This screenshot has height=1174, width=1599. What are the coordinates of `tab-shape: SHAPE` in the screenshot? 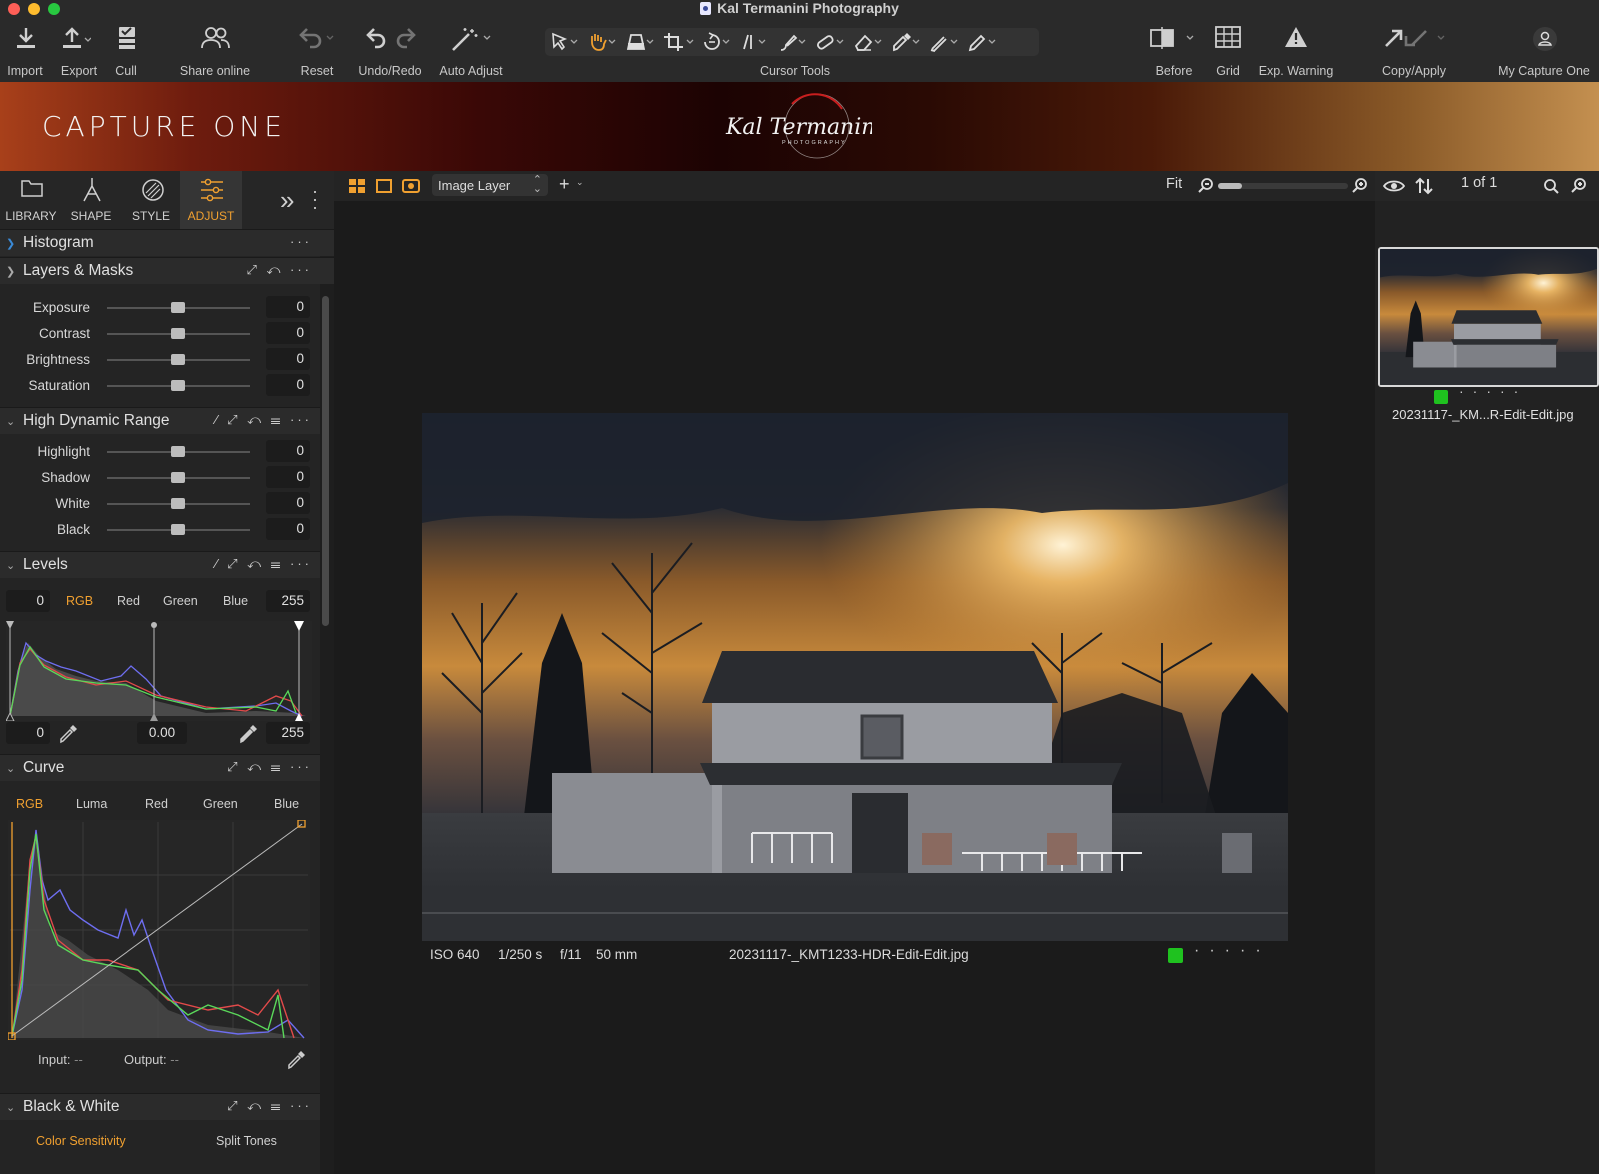 It's located at (91, 200).